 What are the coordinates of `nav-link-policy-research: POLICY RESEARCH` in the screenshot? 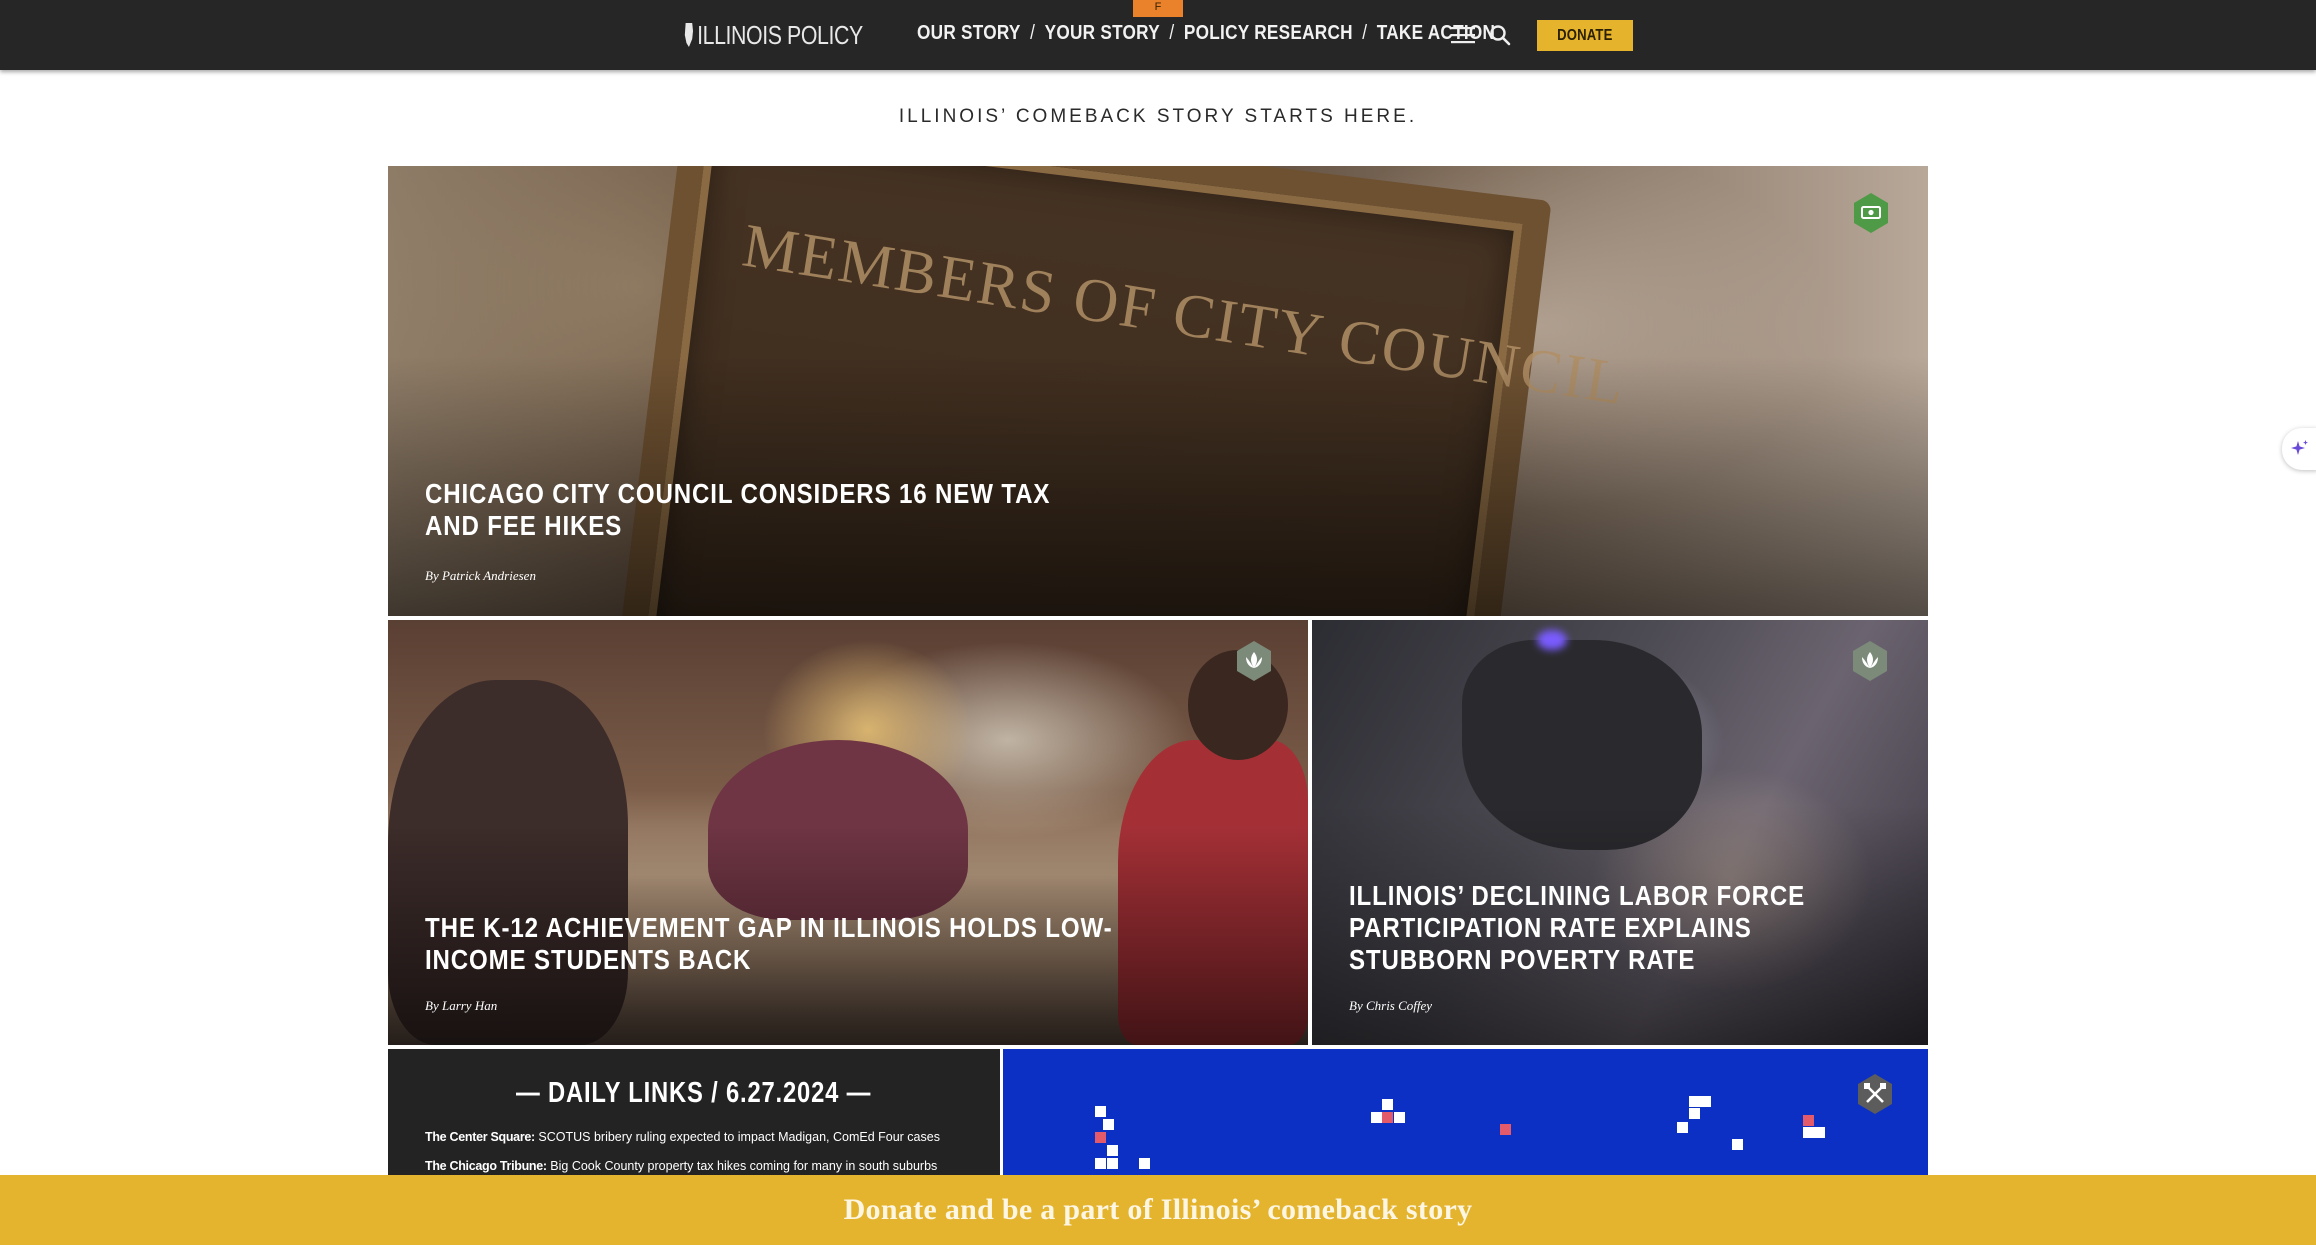 It's located at (1268, 33).